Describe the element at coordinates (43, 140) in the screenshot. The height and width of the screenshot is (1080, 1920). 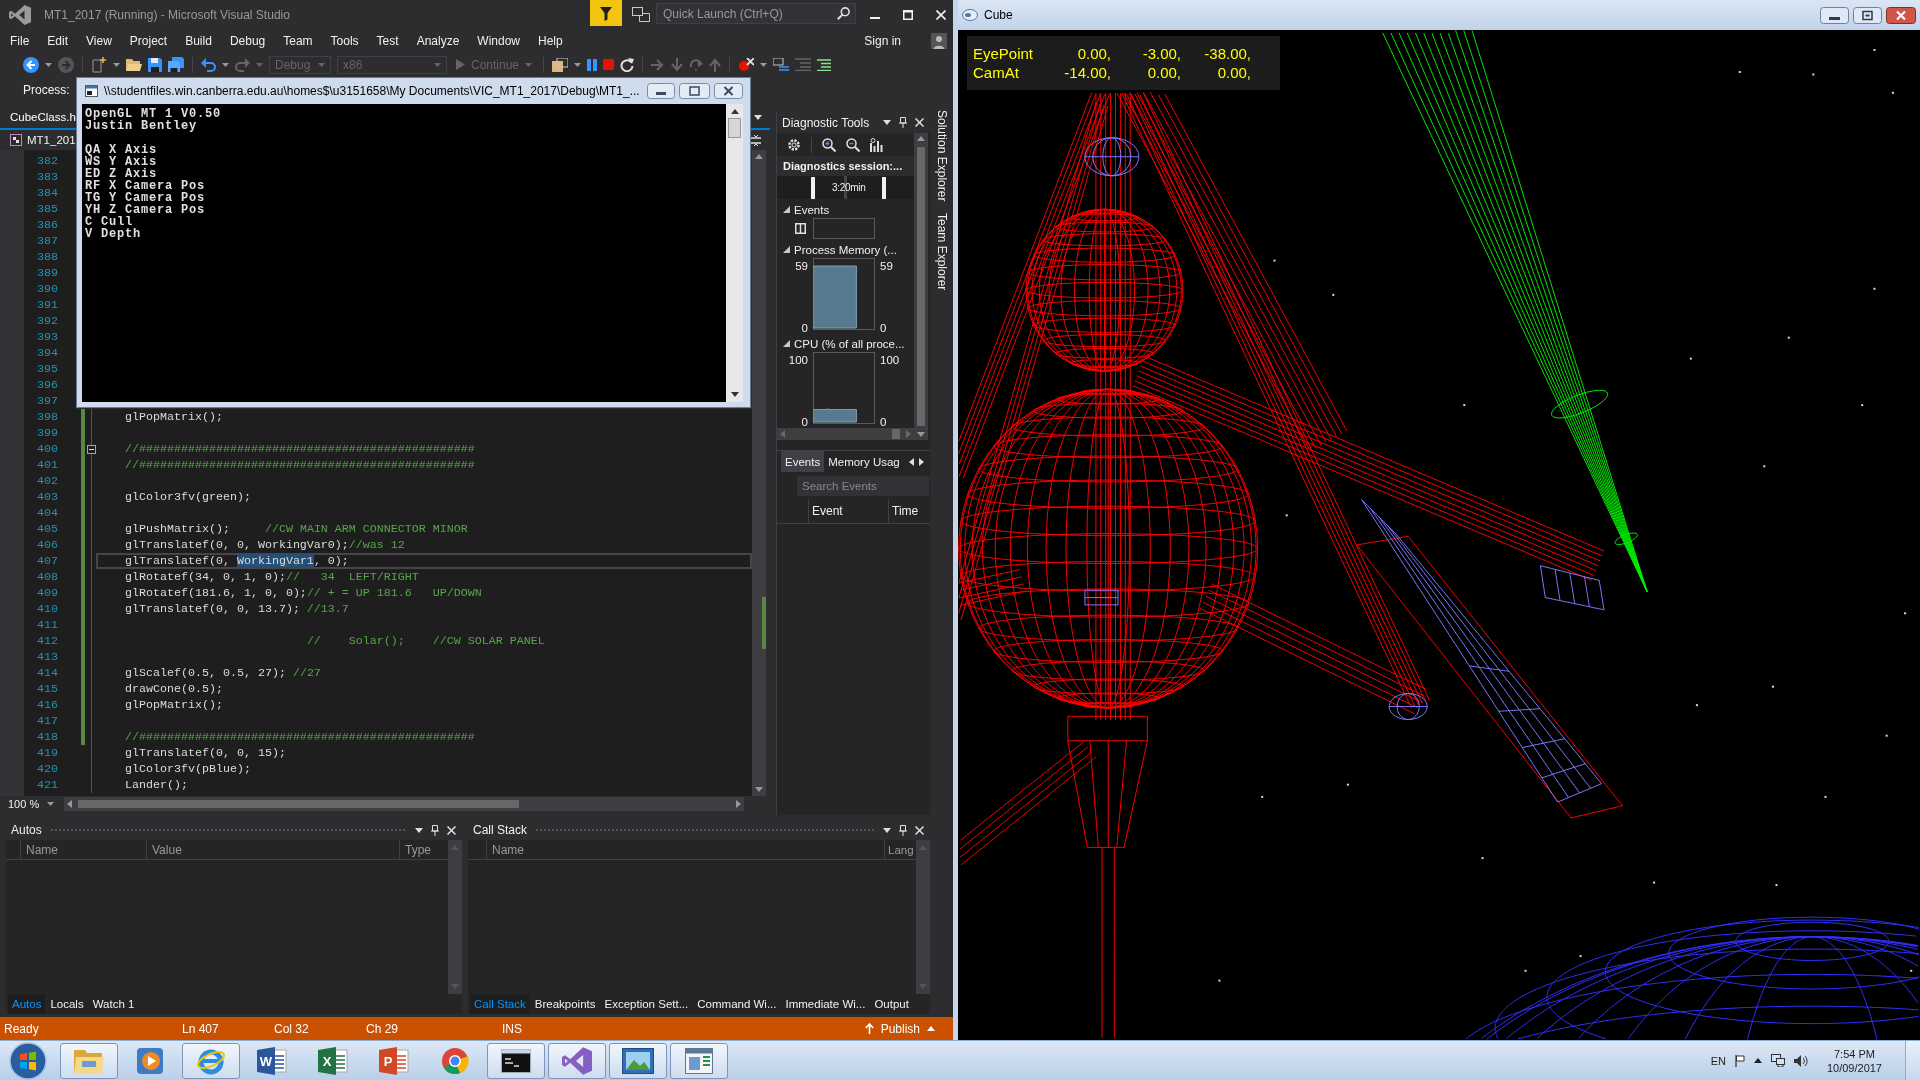
I see `project-dropdown: MT1_201` at that location.